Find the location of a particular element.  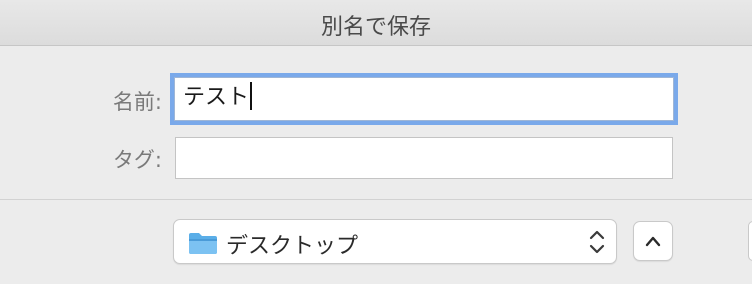

updown-chevron-icon is located at coordinates (597, 242).